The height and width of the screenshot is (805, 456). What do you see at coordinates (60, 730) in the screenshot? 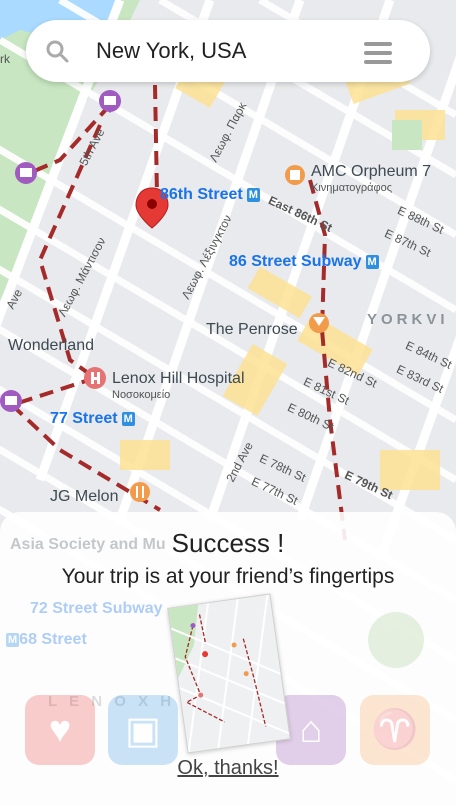
I see `heart-pulse-icon: ♥` at bounding box center [60, 730].